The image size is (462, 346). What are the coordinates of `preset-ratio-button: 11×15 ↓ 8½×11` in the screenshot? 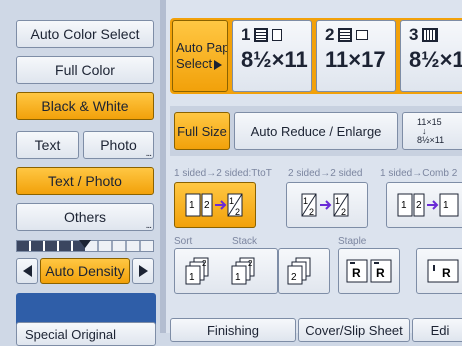 It's located at (432, 131).